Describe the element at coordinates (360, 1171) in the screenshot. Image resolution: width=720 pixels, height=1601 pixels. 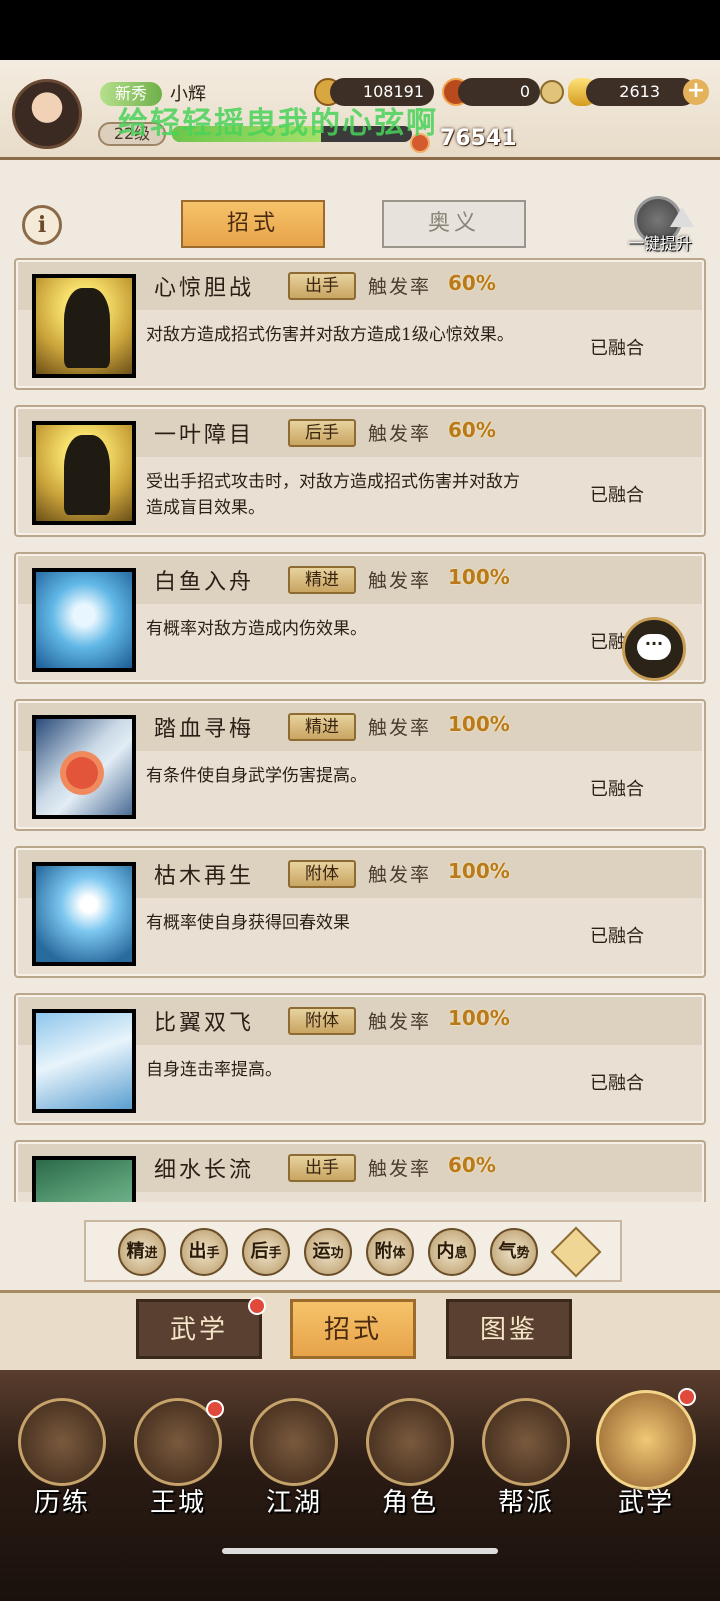
I see `skill-card: 细水长流 出手 触发率 60%` at that location.